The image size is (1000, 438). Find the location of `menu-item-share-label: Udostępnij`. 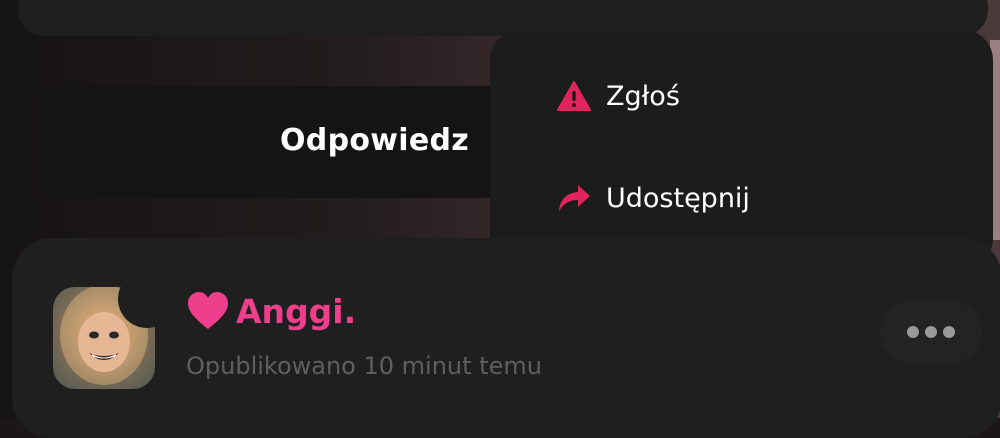

menu-item-share-label: Udostępnij is located at coordinates (678, 198).